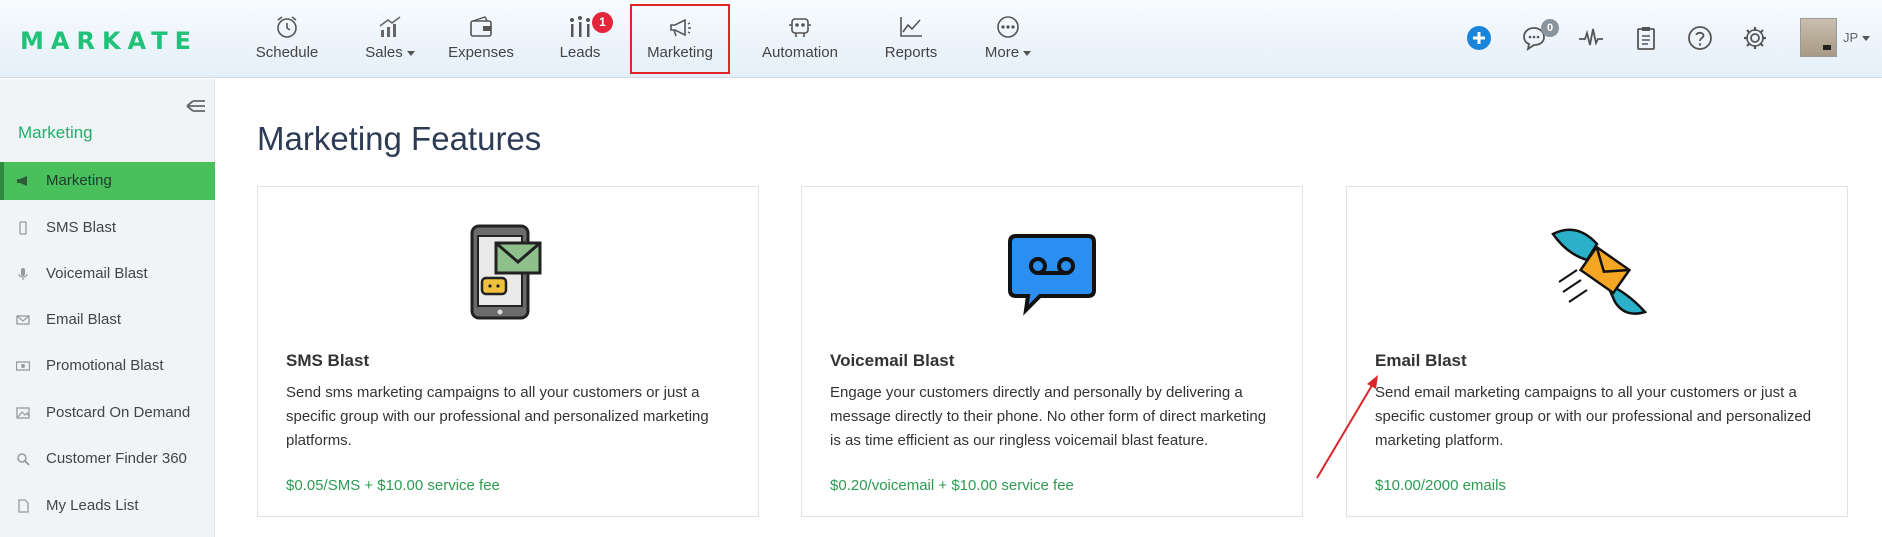 The height and width of the screenshot is (537, 1882). What do you see at coordinates (23, 366) in the screenshot?
I see `banknote-icon` at bounding box center [23, 366].